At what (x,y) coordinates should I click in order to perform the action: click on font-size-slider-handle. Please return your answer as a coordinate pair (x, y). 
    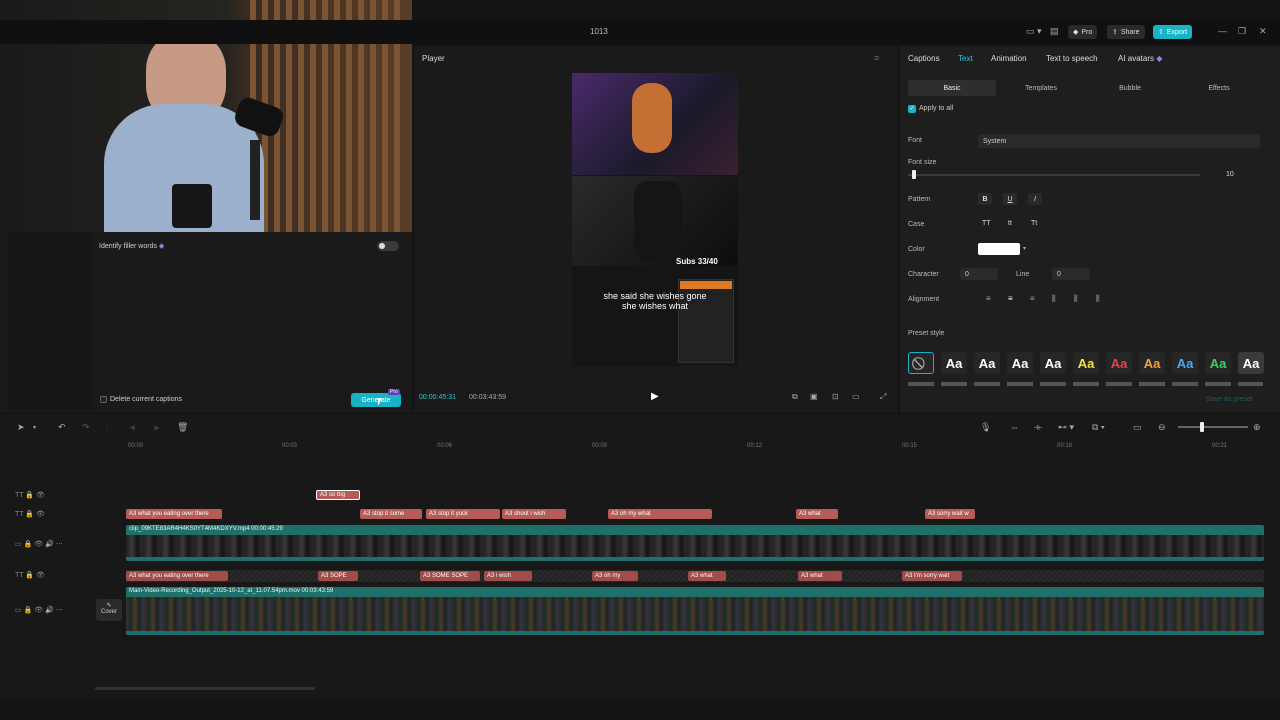
    Looking at the image, I should click on (914, 174).